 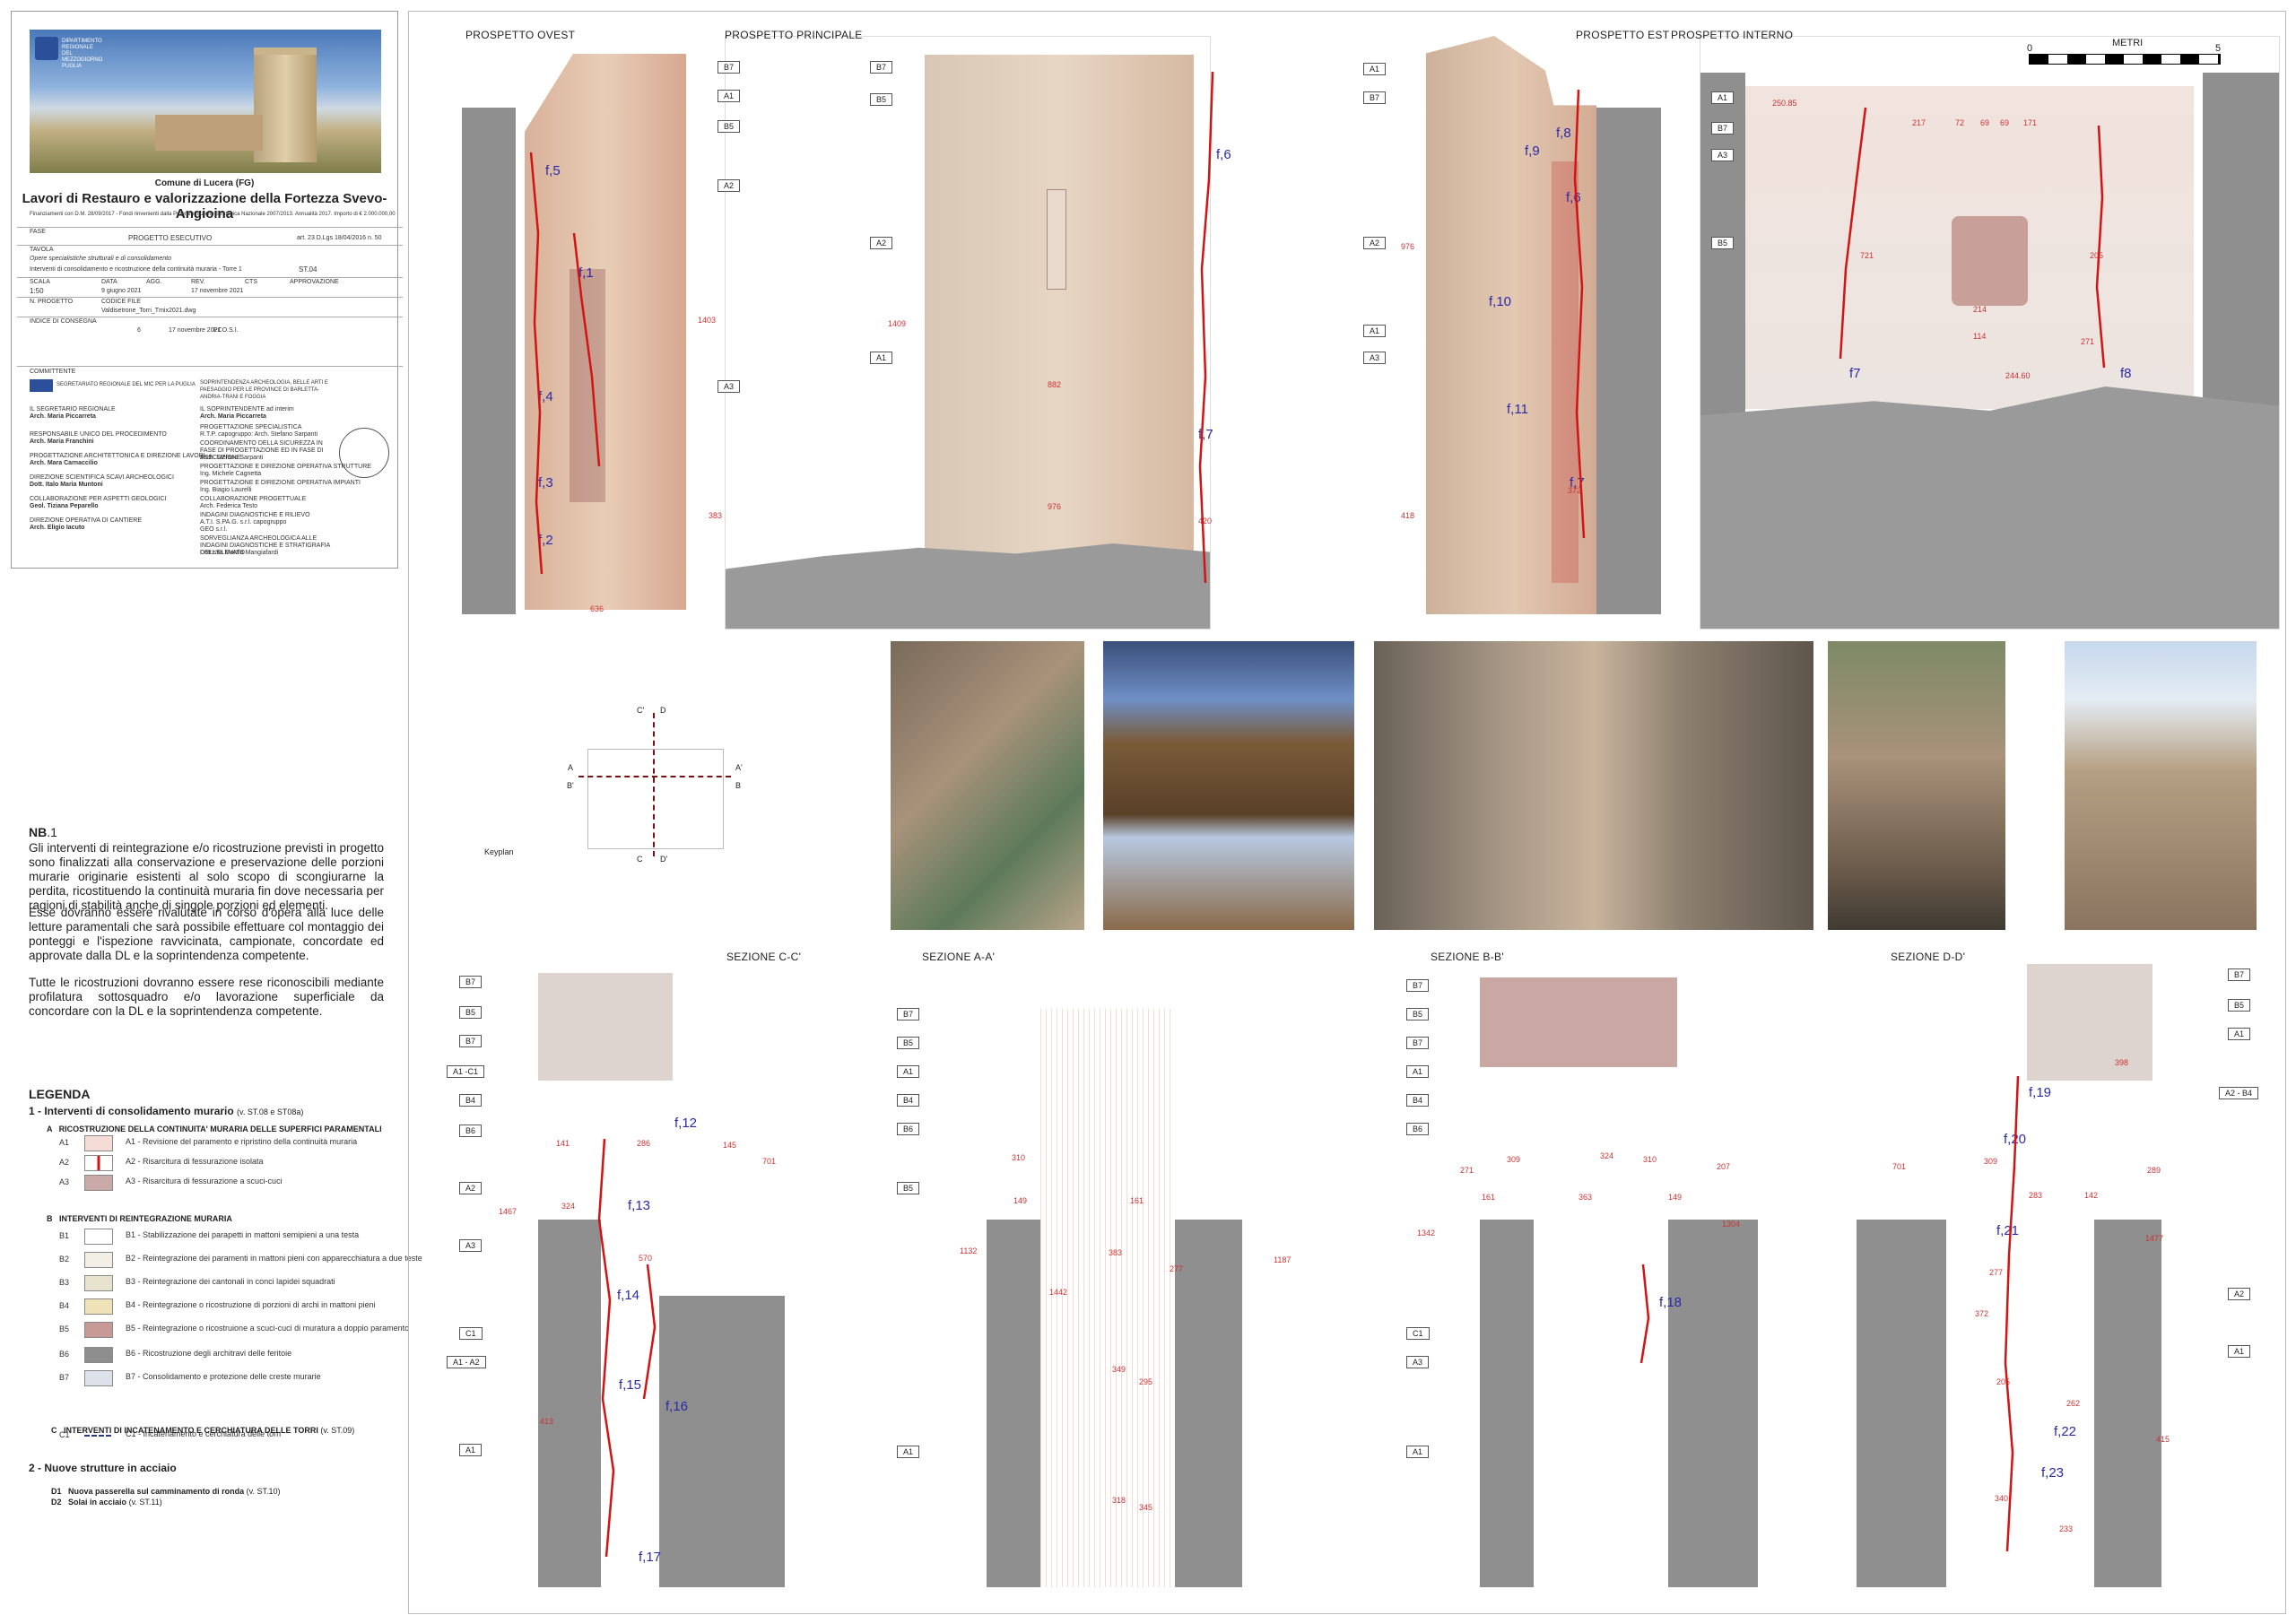 I want to click on crack-label-cc-0: f,12, so click(x=686, y=1123).